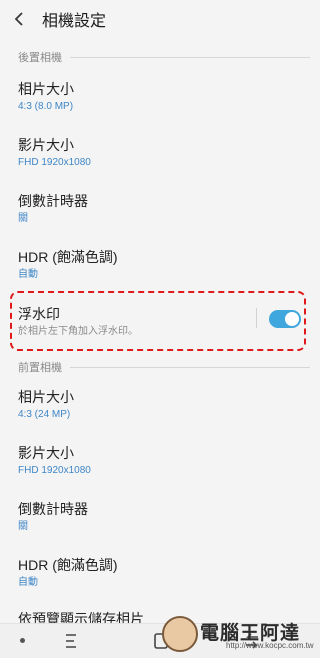  I want to click on toggle-divider, so click(256, 318).